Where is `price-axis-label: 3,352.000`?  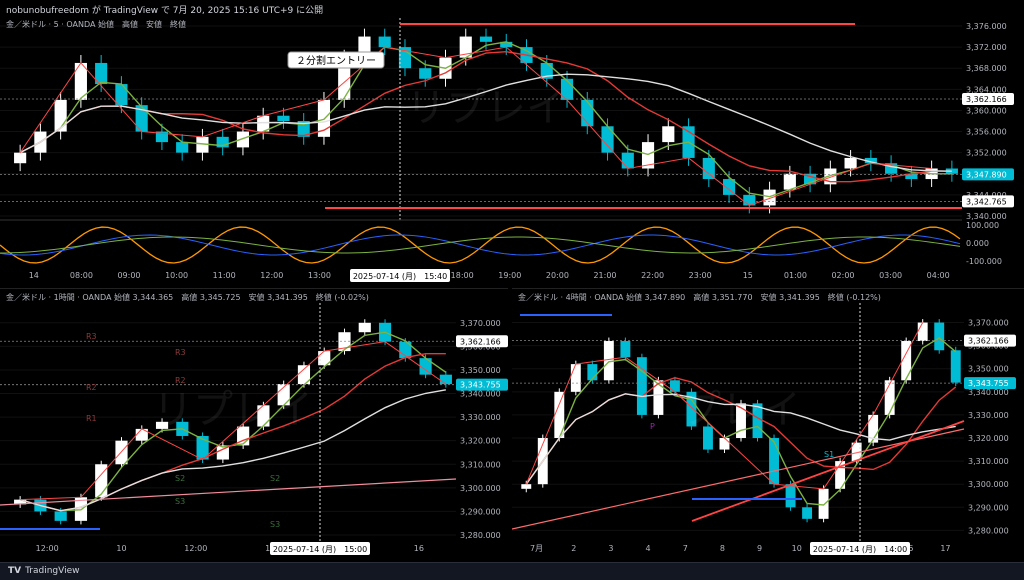 price-axis-label: 3,352.000 is located at coordinates (986, 153).